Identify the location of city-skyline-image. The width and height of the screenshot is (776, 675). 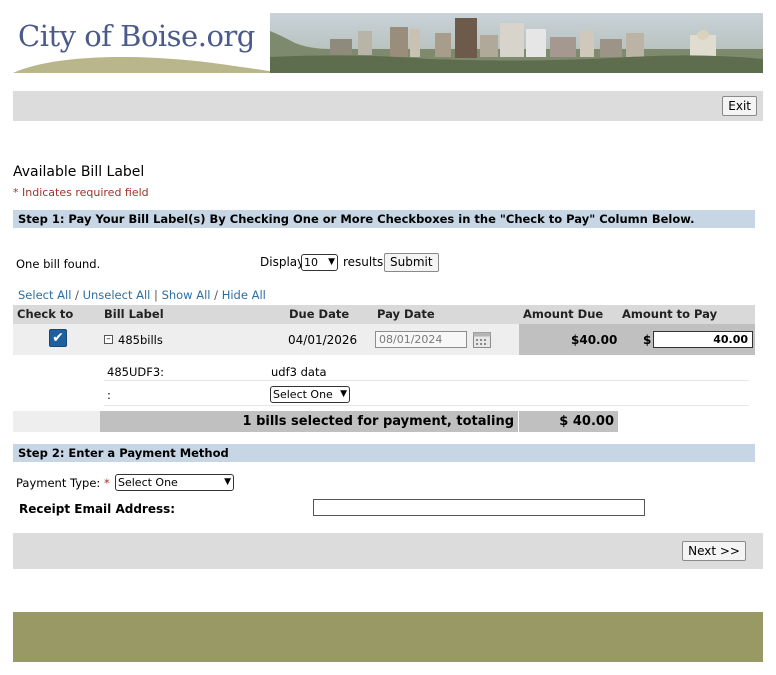
(516, 43).